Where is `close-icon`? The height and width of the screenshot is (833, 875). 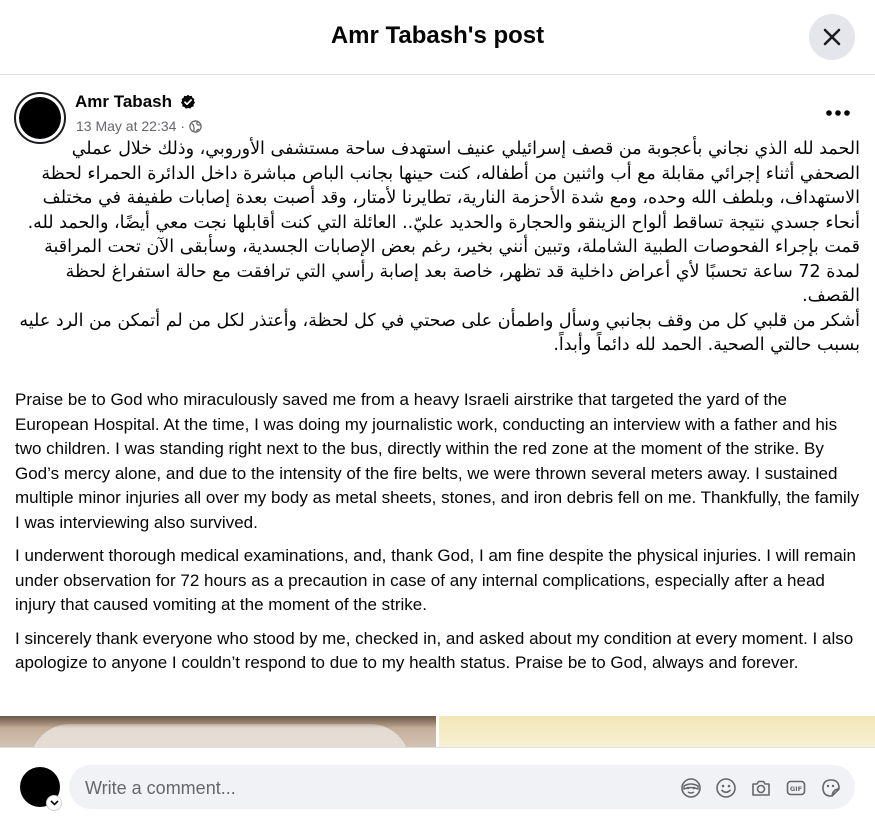 close-icon is located at coordinates (832, 37).